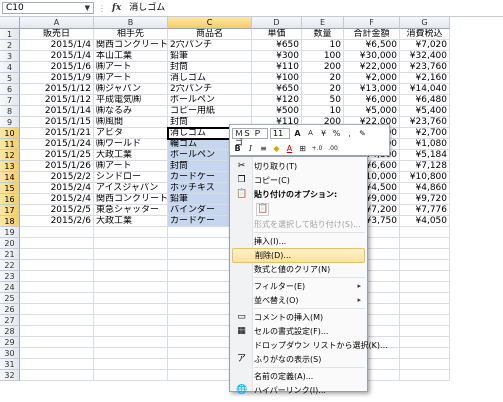  What do you see at coordinates (315, 8) in the screenshot?
I see `formula-input: 消しゴム` at bounding box center [315, 8].